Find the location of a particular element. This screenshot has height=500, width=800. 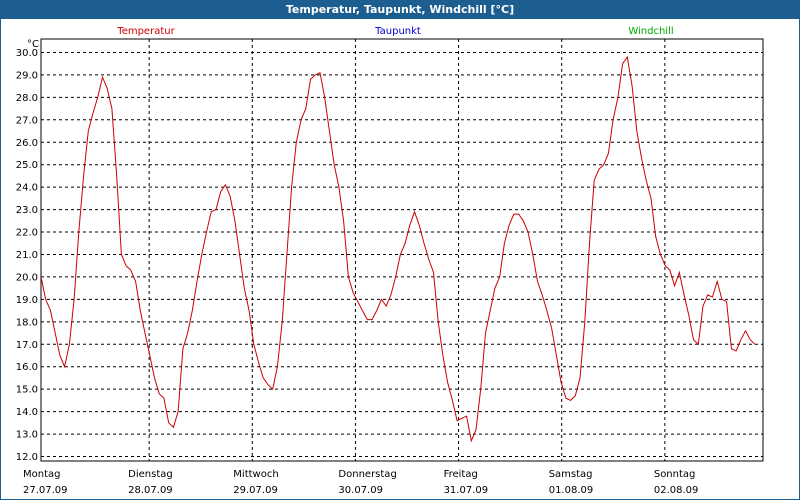

y-tick-label: 24.0 is located at coordinates (27, 188).